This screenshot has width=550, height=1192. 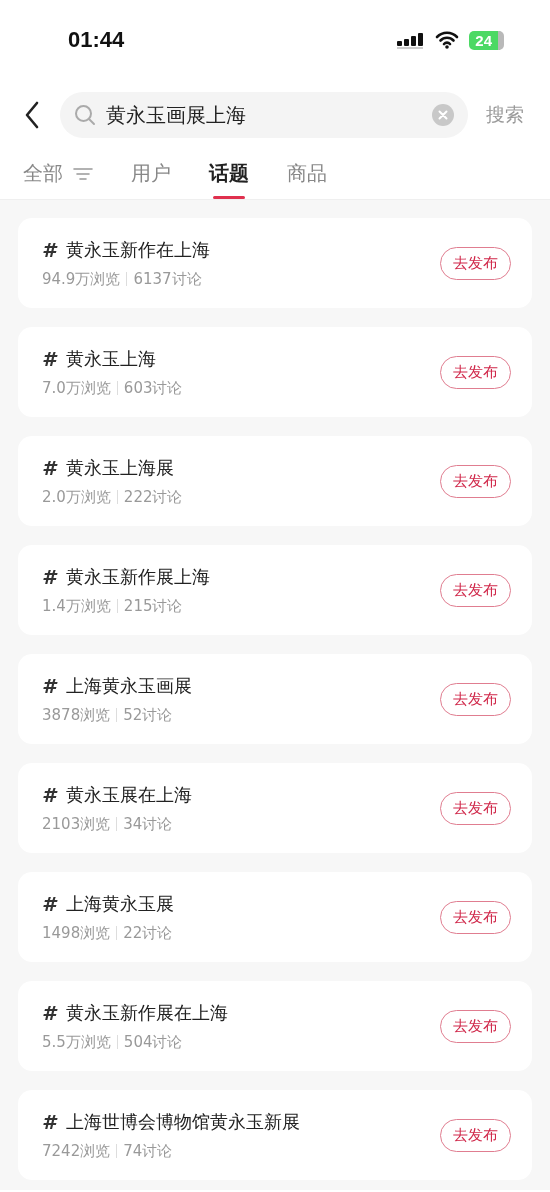 I want to click on view-count: 5.5万浏览, so click(x=76, y=1042).